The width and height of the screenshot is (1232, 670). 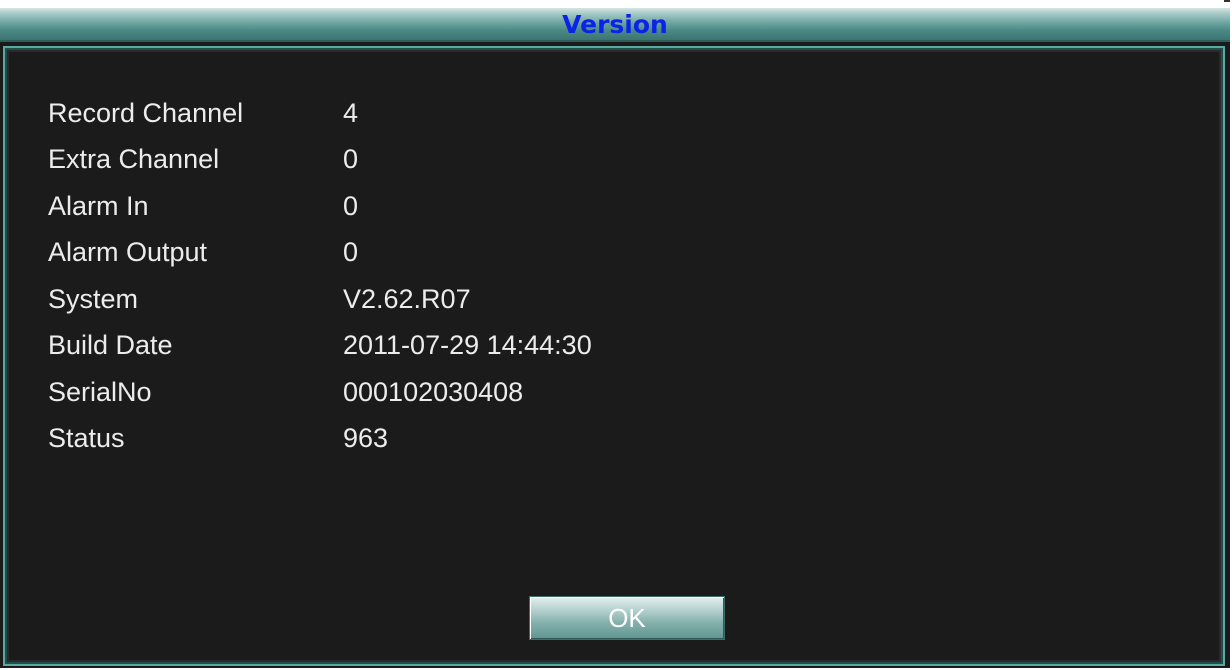 I want to click on info-label: Alarm Output, so click(x=128, y=252).